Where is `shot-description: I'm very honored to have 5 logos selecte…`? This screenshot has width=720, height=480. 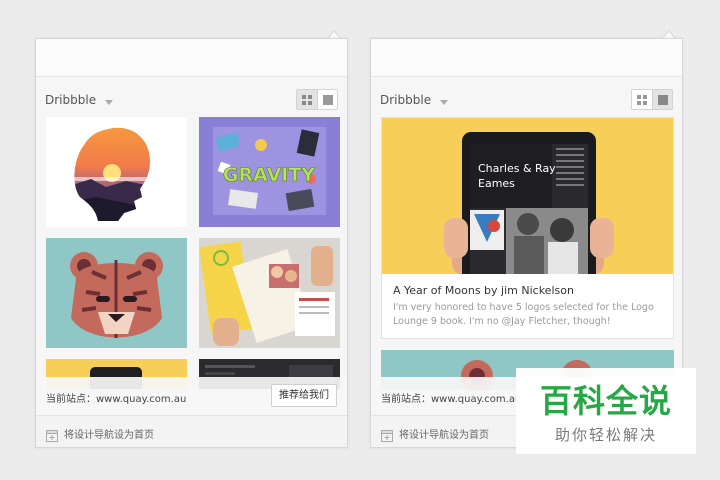 shot-description: I'm very honored to have 5 logos selecte… is located at coordinates (523, 314).